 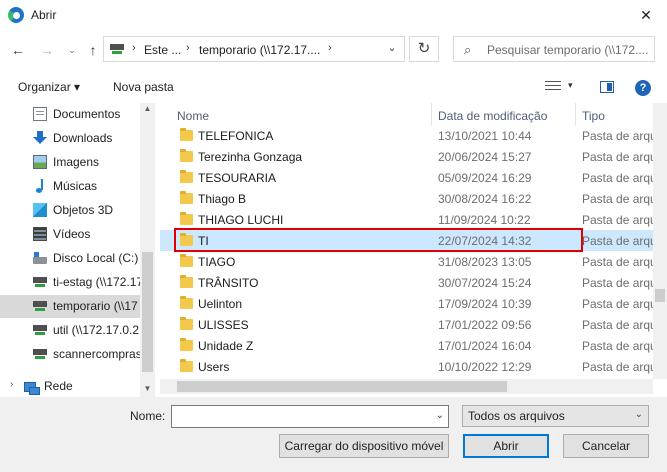 What do you see at coordinates (40, 258) in the screenshot?
I see `drive-icon` at bounding box center [40, 258].